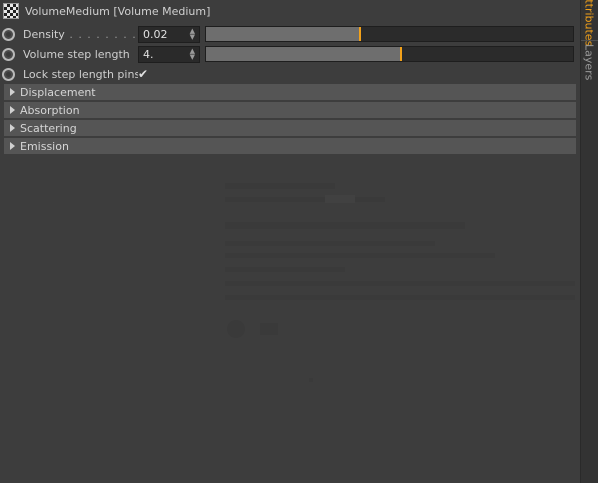 The image size is (598, 483). Describe the element at coordinates (169, 54) in the screenshot. I see `volume-step-input: 4. ▲ ▼` at that location.